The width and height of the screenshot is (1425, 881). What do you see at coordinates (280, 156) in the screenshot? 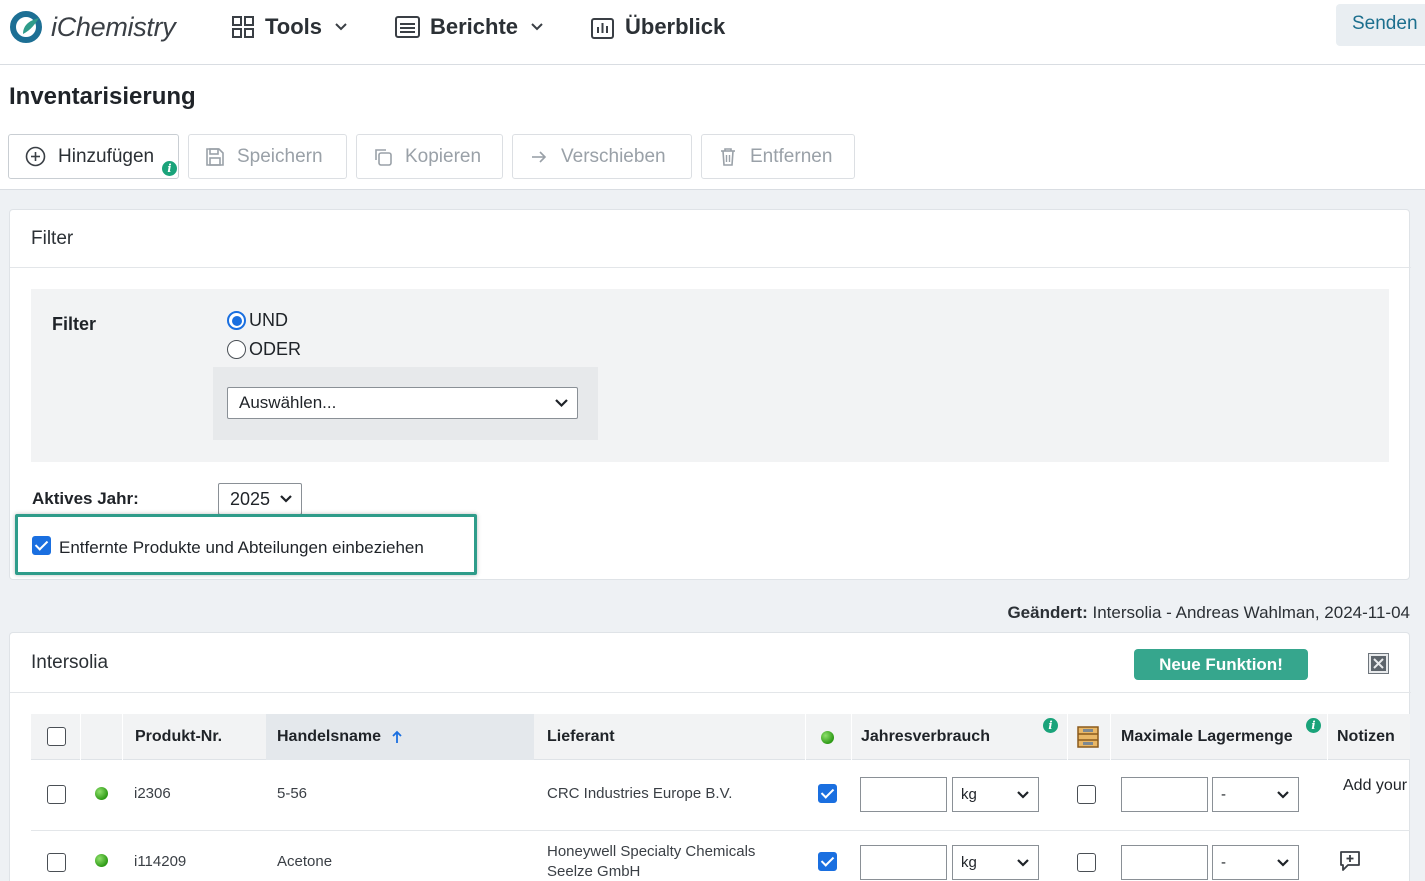
I see `save-button-label: Speichern` at bounding box center [280, 156].